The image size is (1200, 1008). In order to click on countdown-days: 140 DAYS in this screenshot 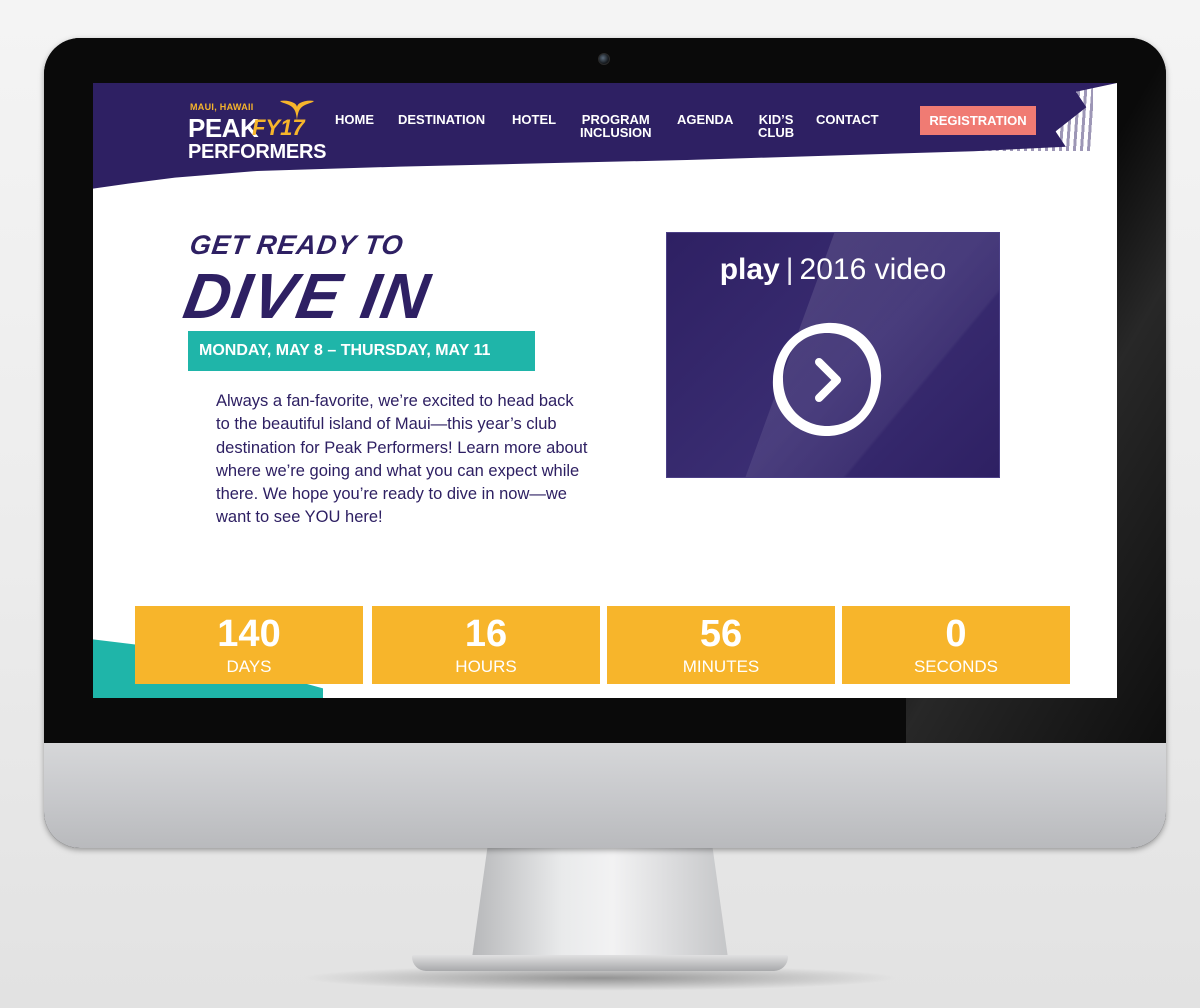, I will do `click(249, 645)`.